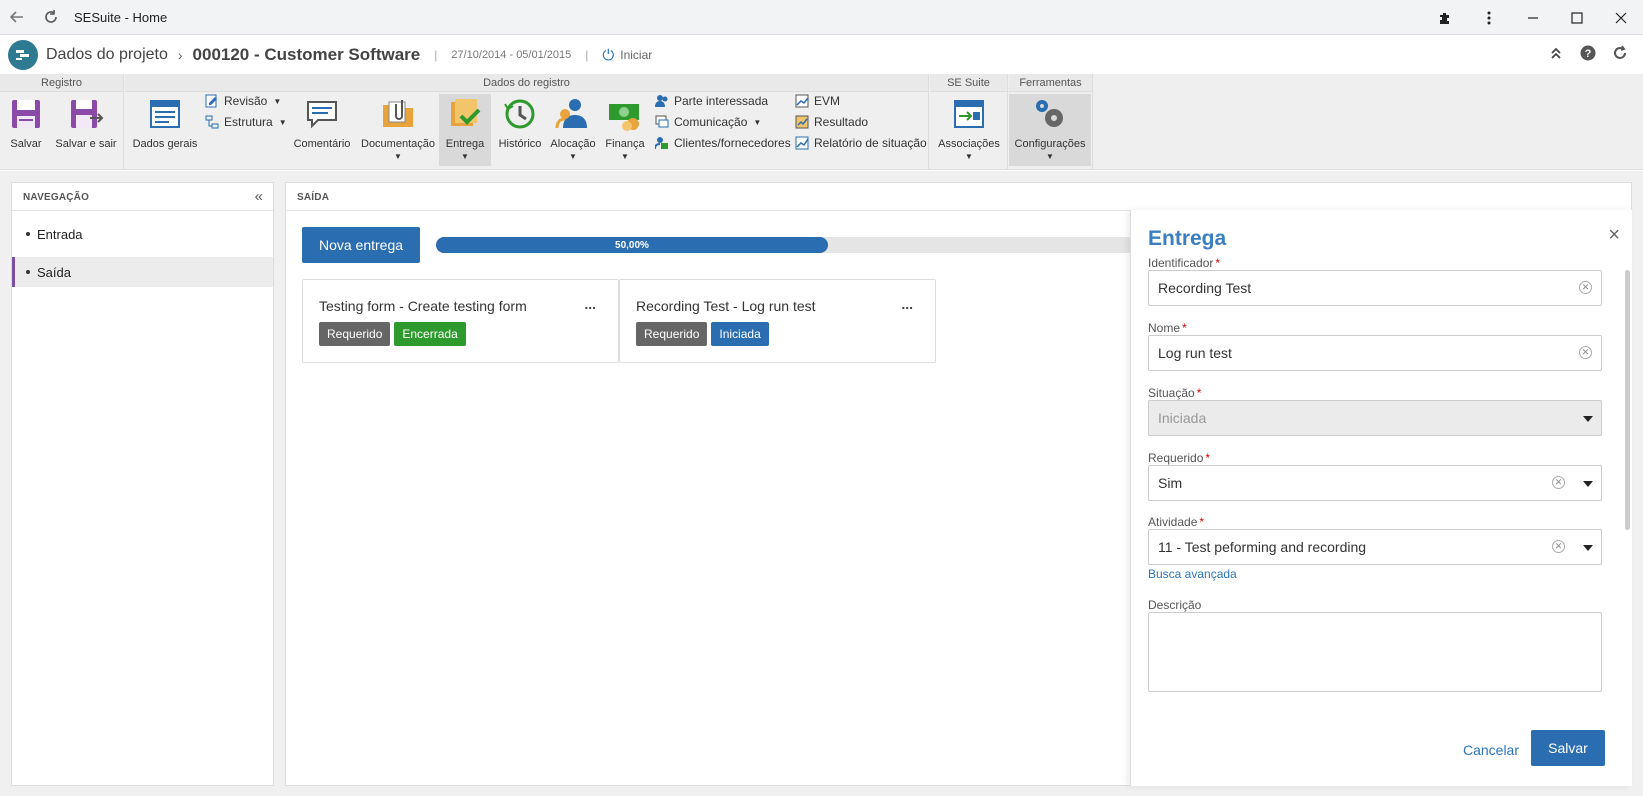  Describe the element at coordinates (246, 122) in the screenshot. I see `estrutura-button: Estrutura ▼` at that location.